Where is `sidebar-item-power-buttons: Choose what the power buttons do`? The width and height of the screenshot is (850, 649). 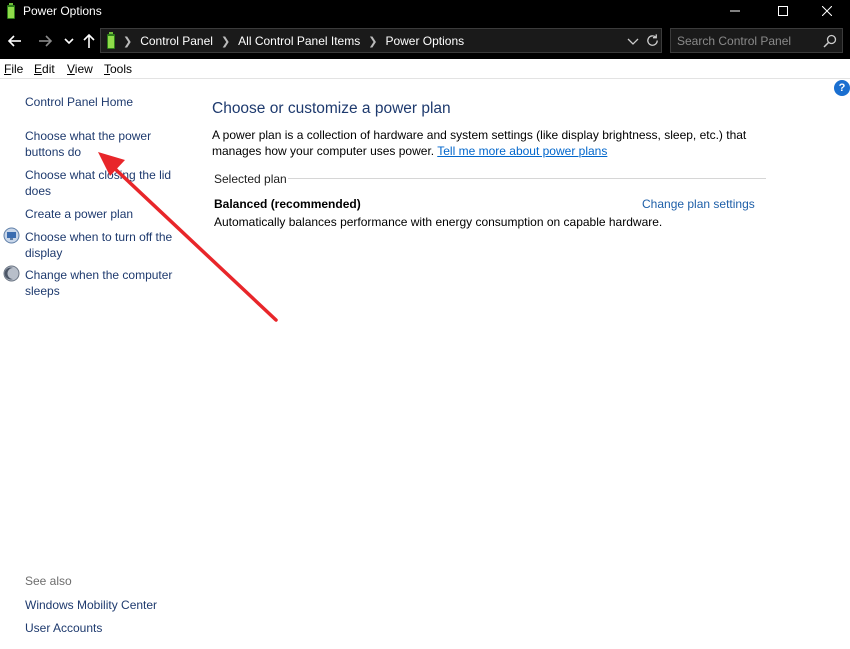 sidebar-item-power-buttons: Choose what the power buttons do is located at coordinates (88, 144).